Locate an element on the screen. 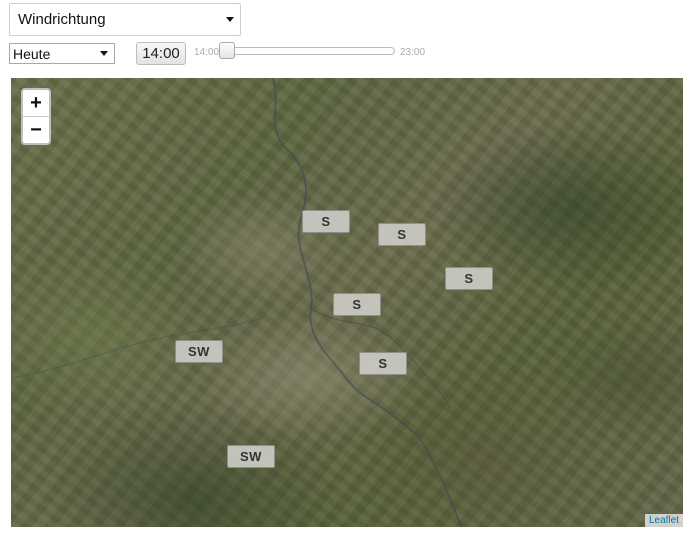 Image resolution: width=697 pixels, height=540 pixels. day-select-value: Heute is located at coordinates (32, 53).